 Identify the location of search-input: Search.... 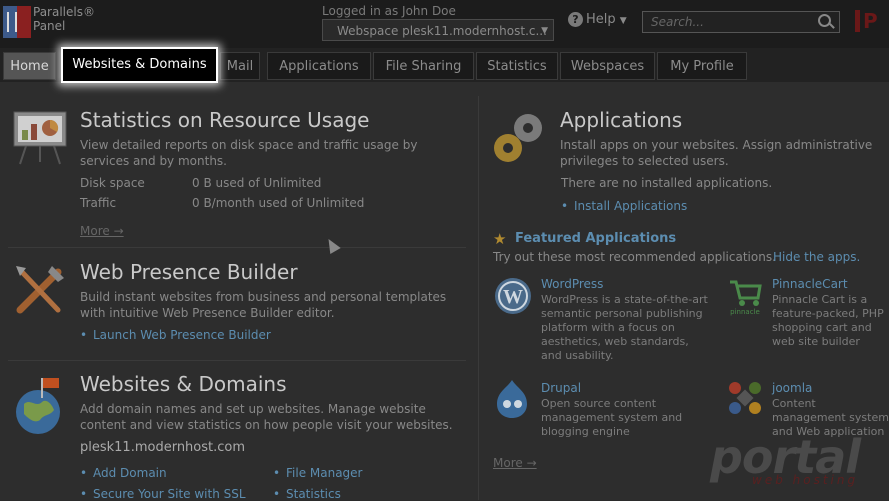
(741, 22).